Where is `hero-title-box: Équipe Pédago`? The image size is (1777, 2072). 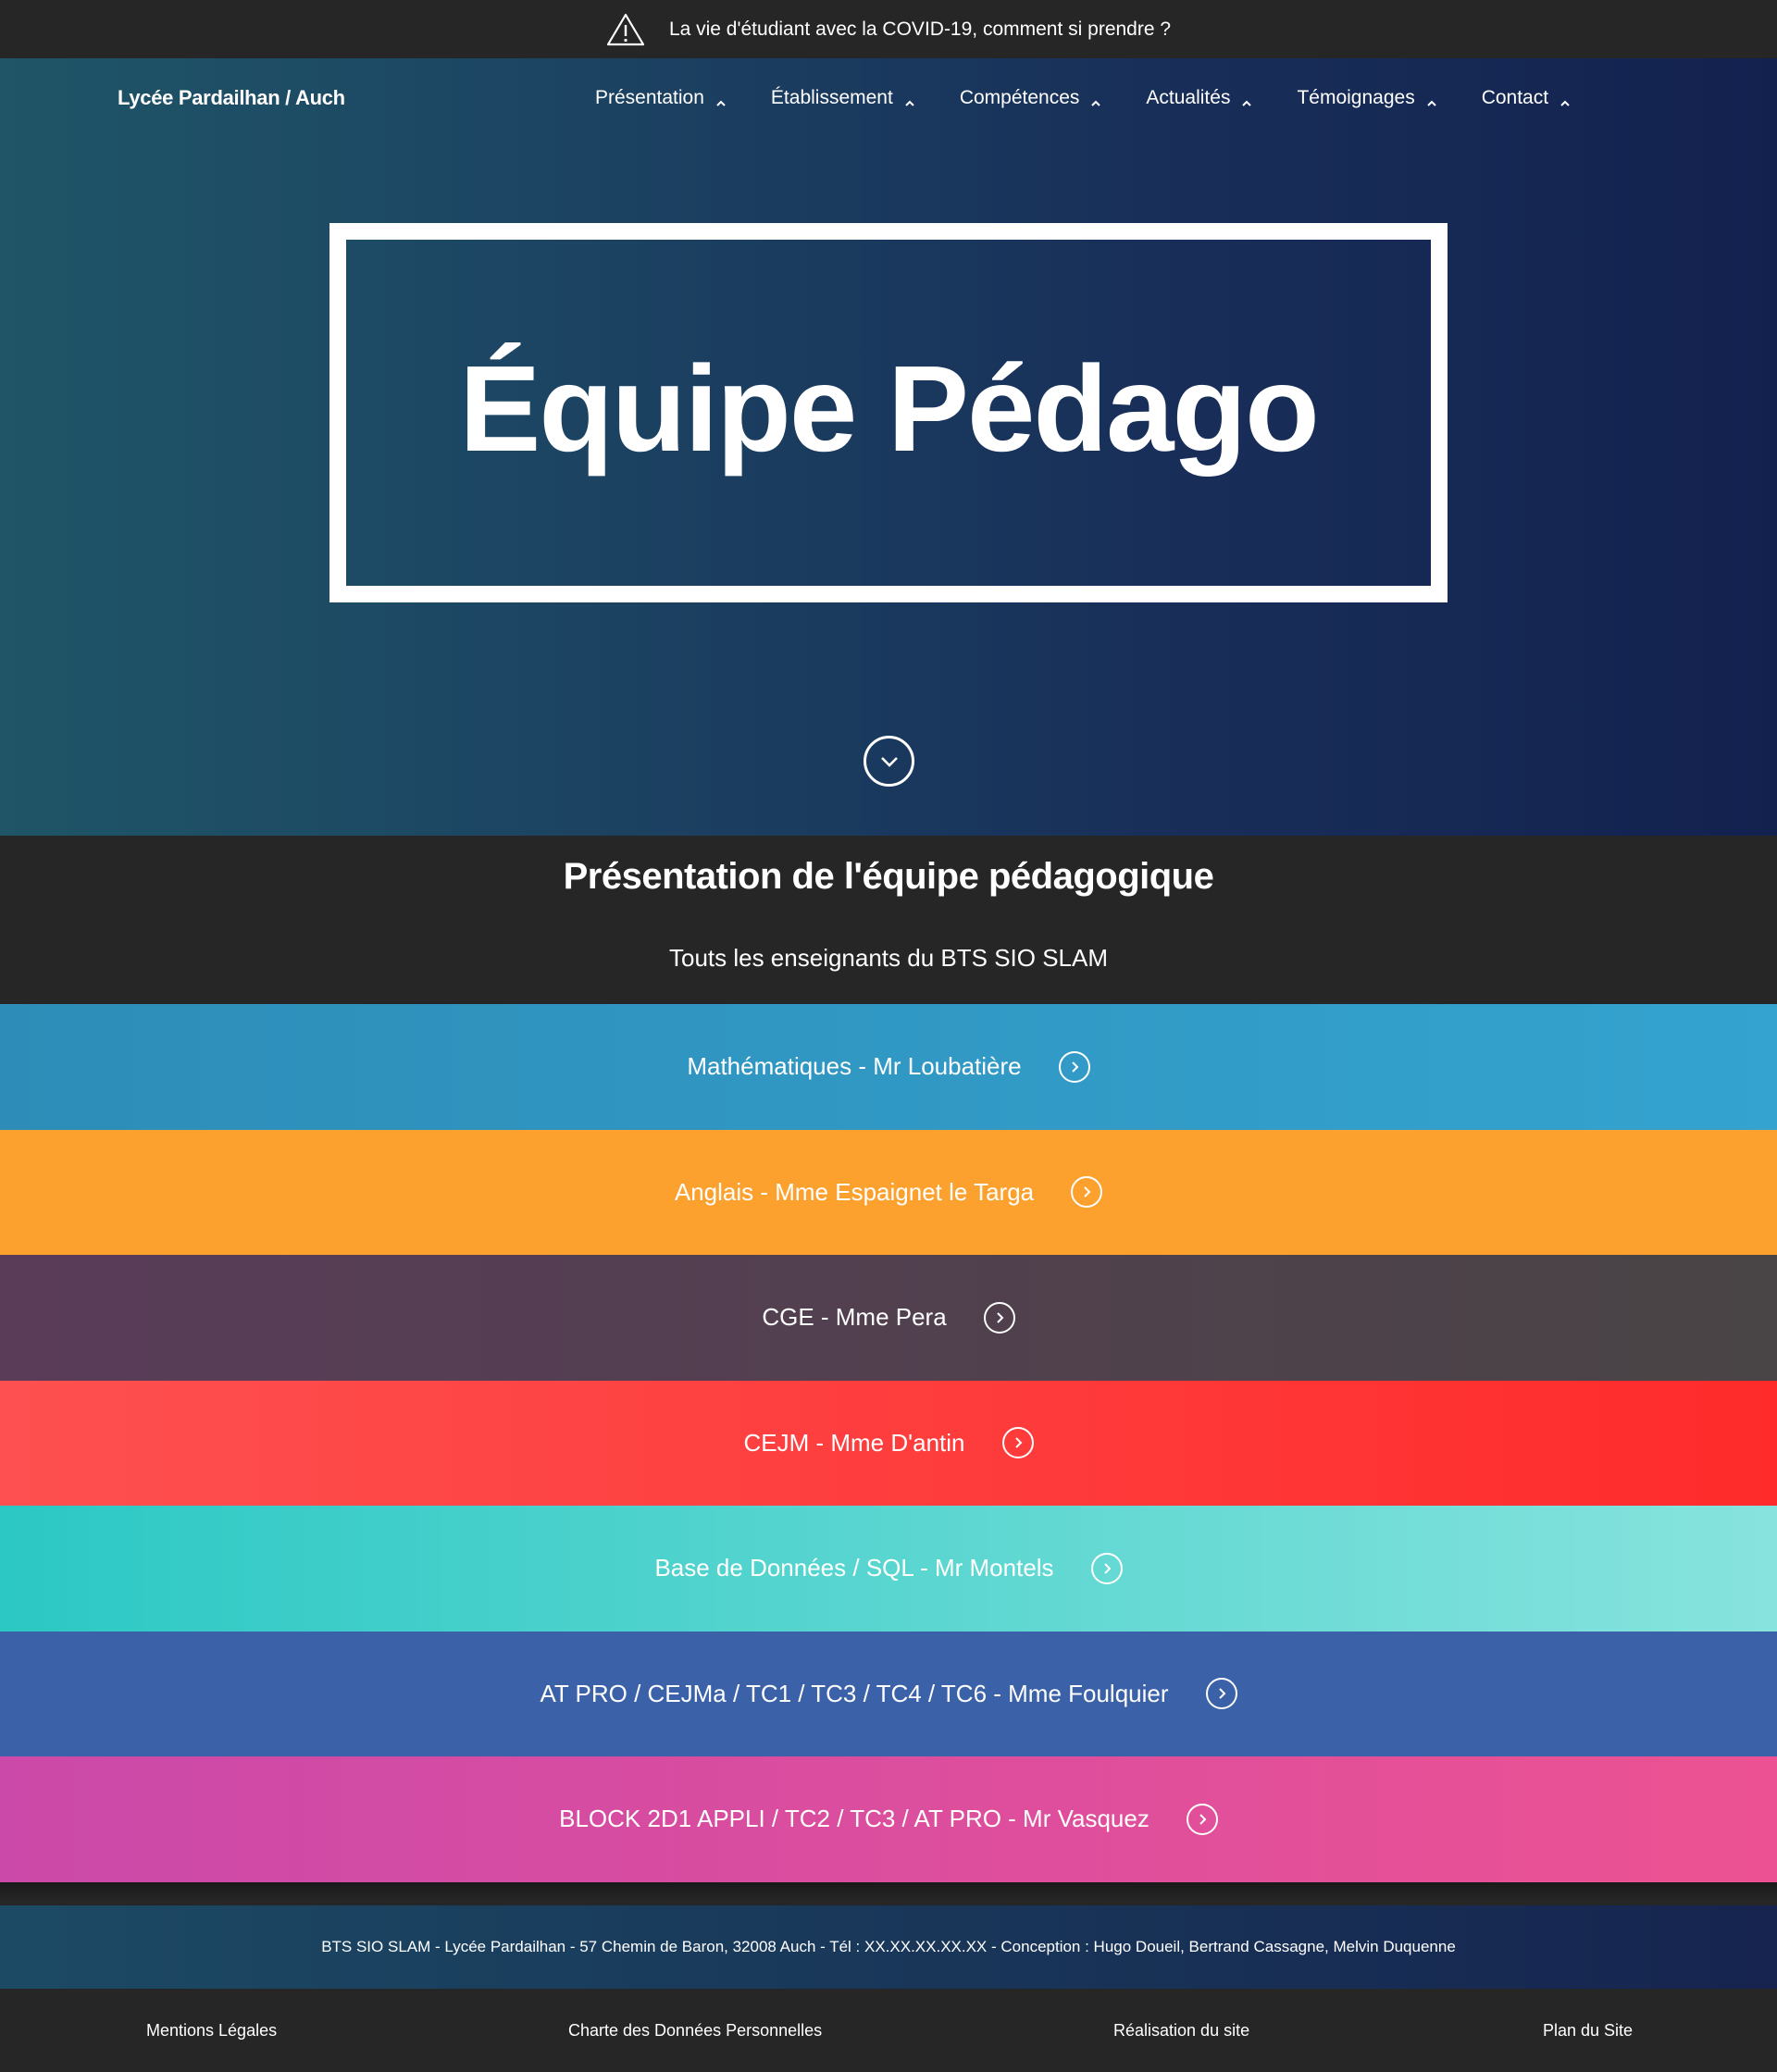 hero-title-box: Équipe Pédago is located at coordinates (888, 412).